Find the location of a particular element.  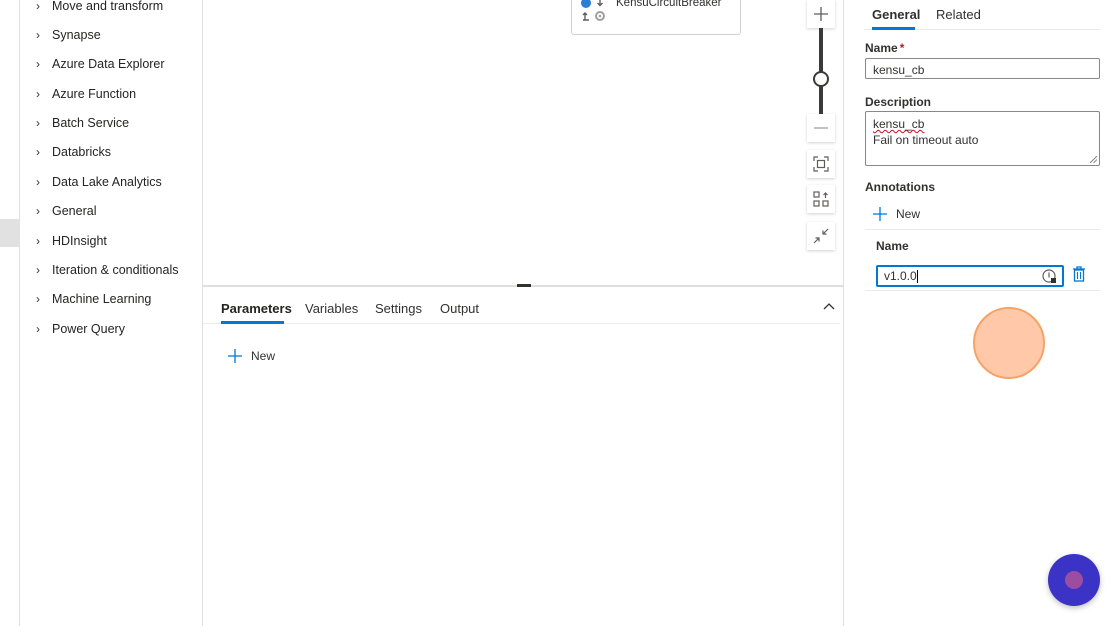

activity-group-hdinsight: › HDInsight is located at coordinates (71, 241).